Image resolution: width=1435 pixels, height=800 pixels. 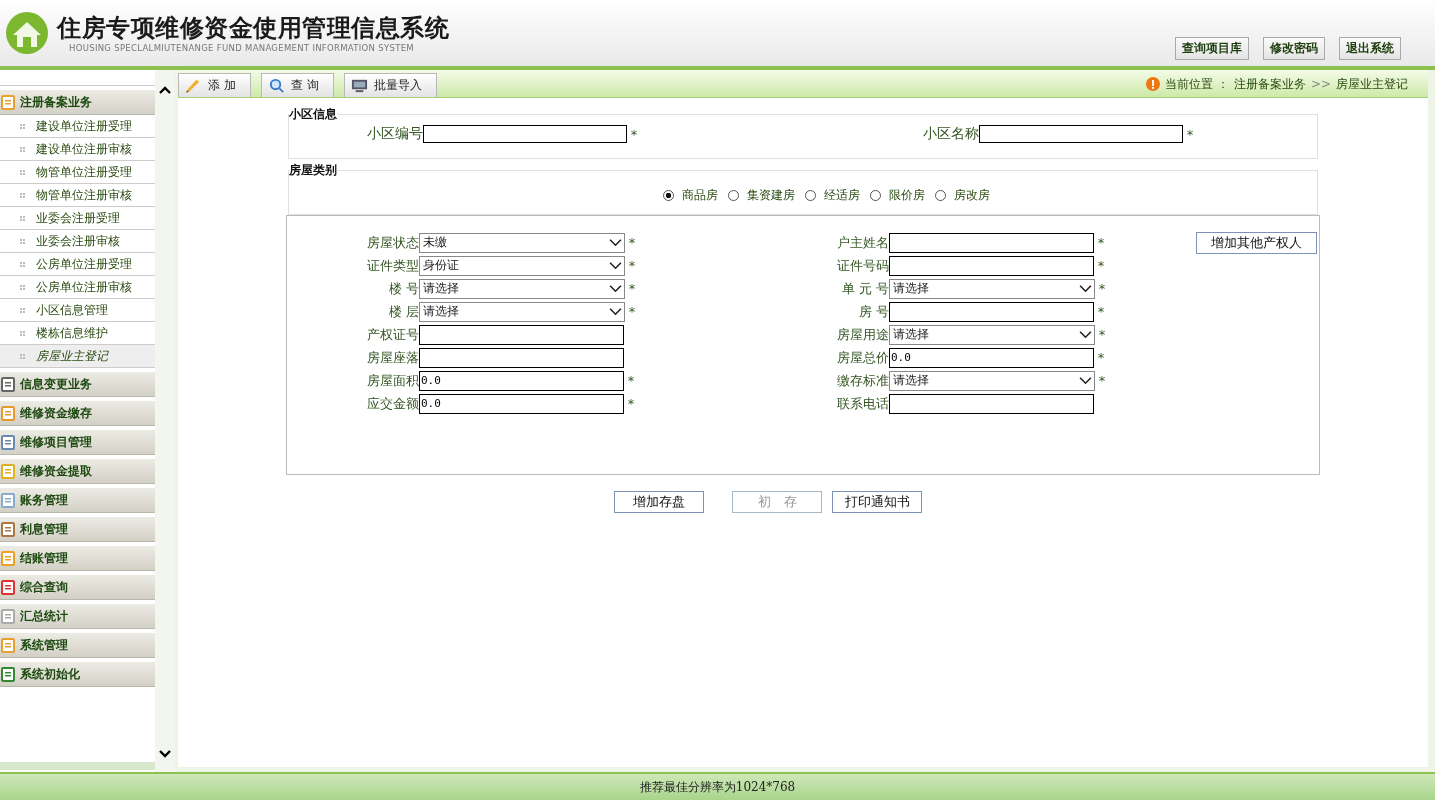 What do you see at coordinates (359, 85) in the screenshot?
I see `monitor-icon` at bounding box center [359, 85].